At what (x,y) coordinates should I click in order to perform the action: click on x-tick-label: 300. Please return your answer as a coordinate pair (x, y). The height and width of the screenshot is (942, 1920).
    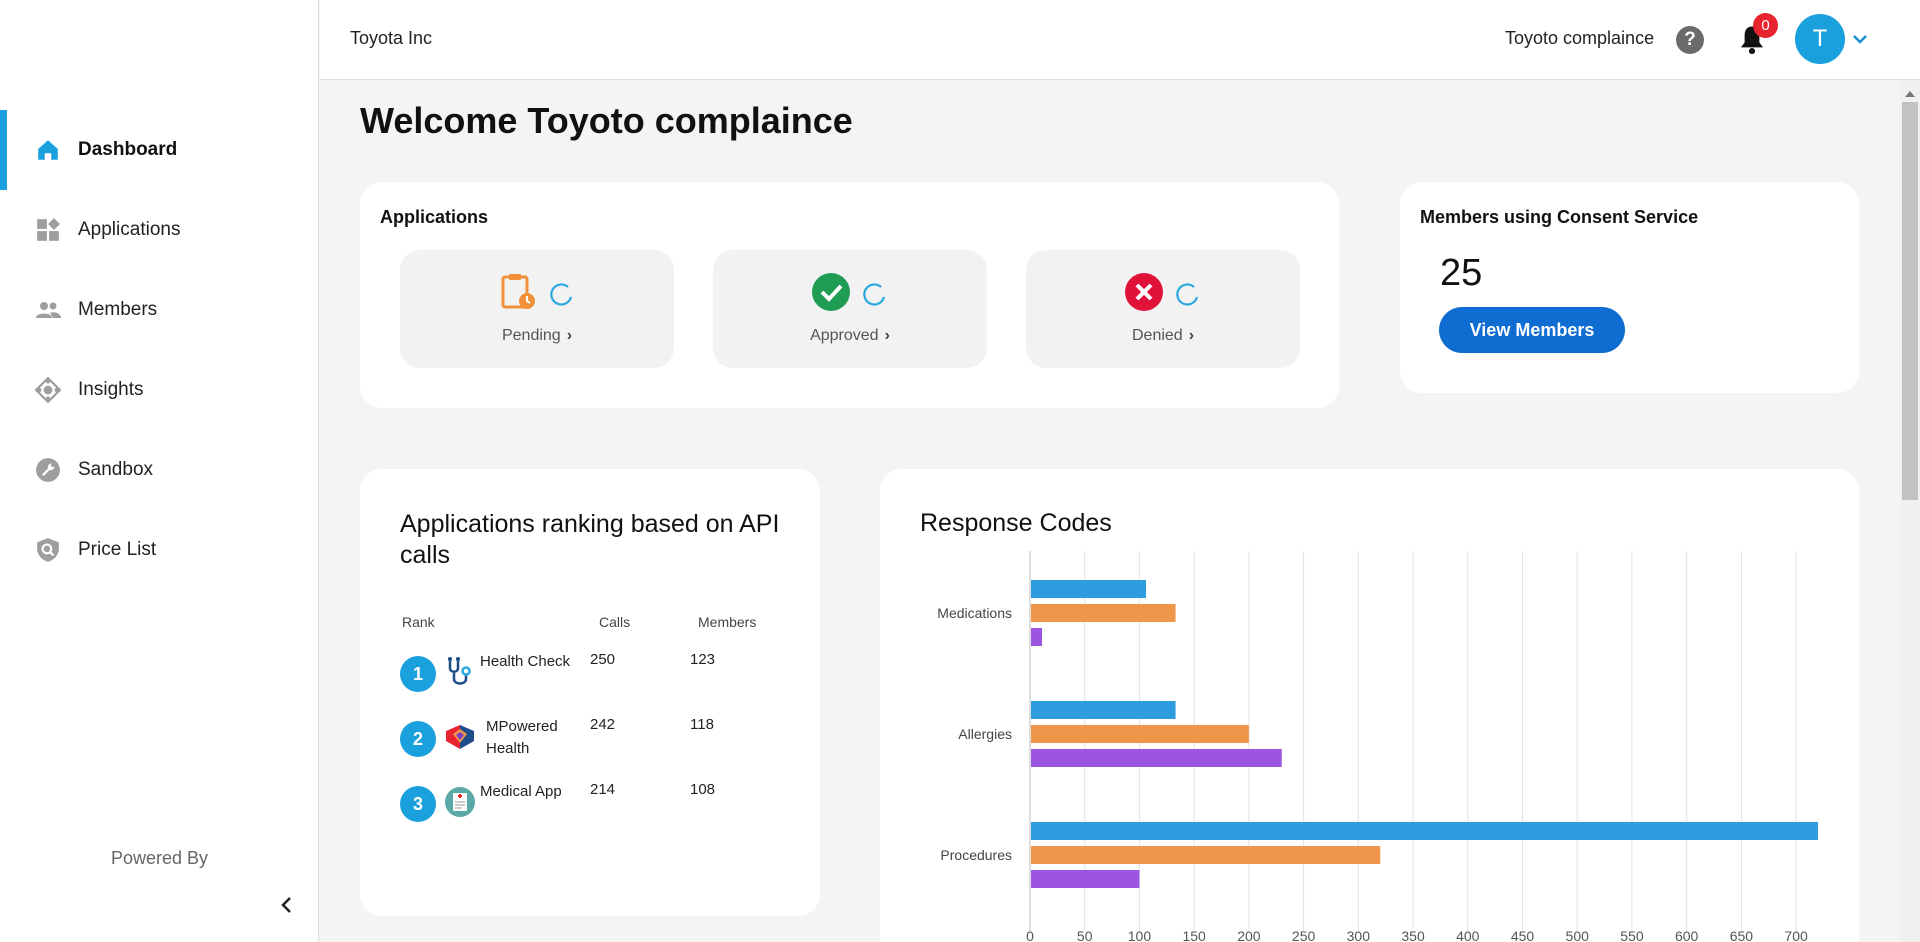
    Looking at the image, I should click on (1359, 935).